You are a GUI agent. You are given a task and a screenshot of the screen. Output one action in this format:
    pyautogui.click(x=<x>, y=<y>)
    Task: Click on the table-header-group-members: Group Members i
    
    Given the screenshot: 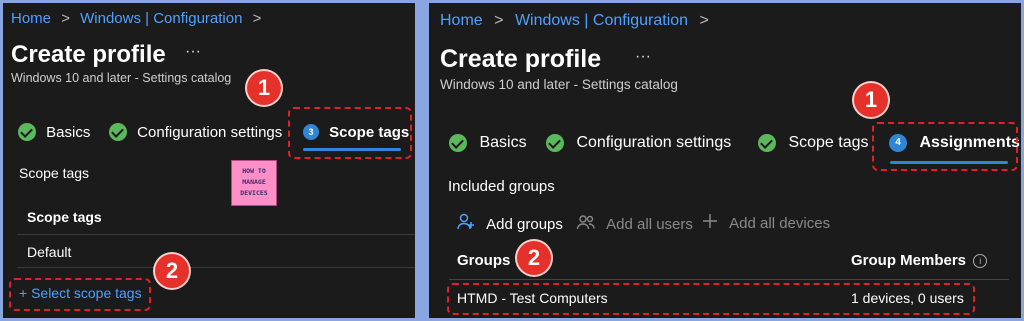 What is the action you would take?
    pyautogui.click(x=919, y=260)
    